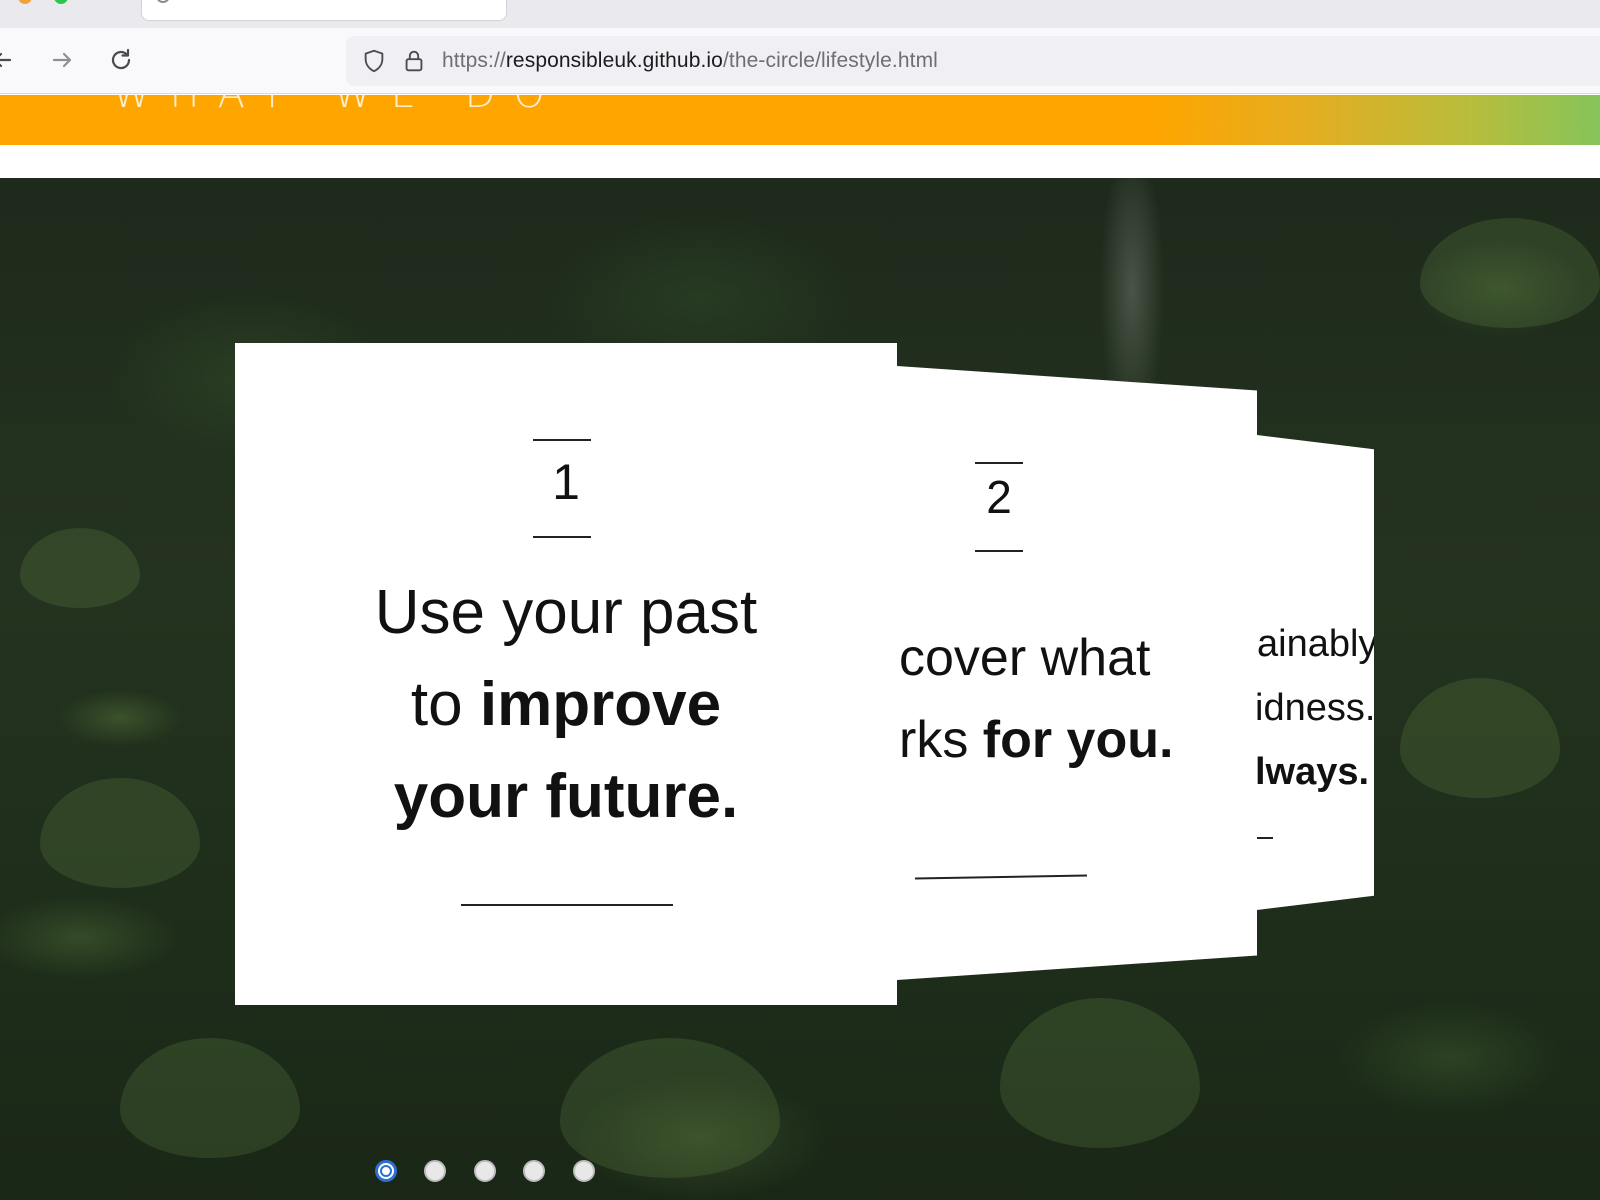 This screenshot has width=1600, height=1200. Describe the element at coordinates (1025, 658) in the screenshot. I see `card-line-1: cover what` at that location.